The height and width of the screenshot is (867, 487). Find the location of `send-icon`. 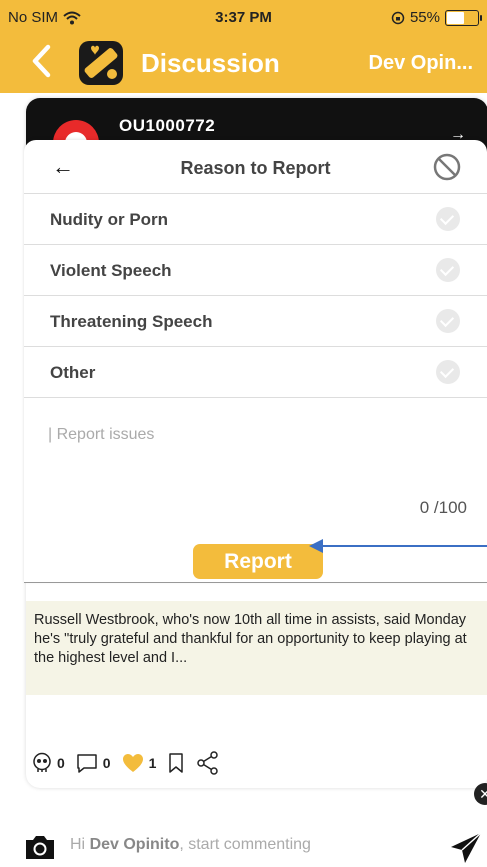

send-icon is located at coordinates (466, 848).